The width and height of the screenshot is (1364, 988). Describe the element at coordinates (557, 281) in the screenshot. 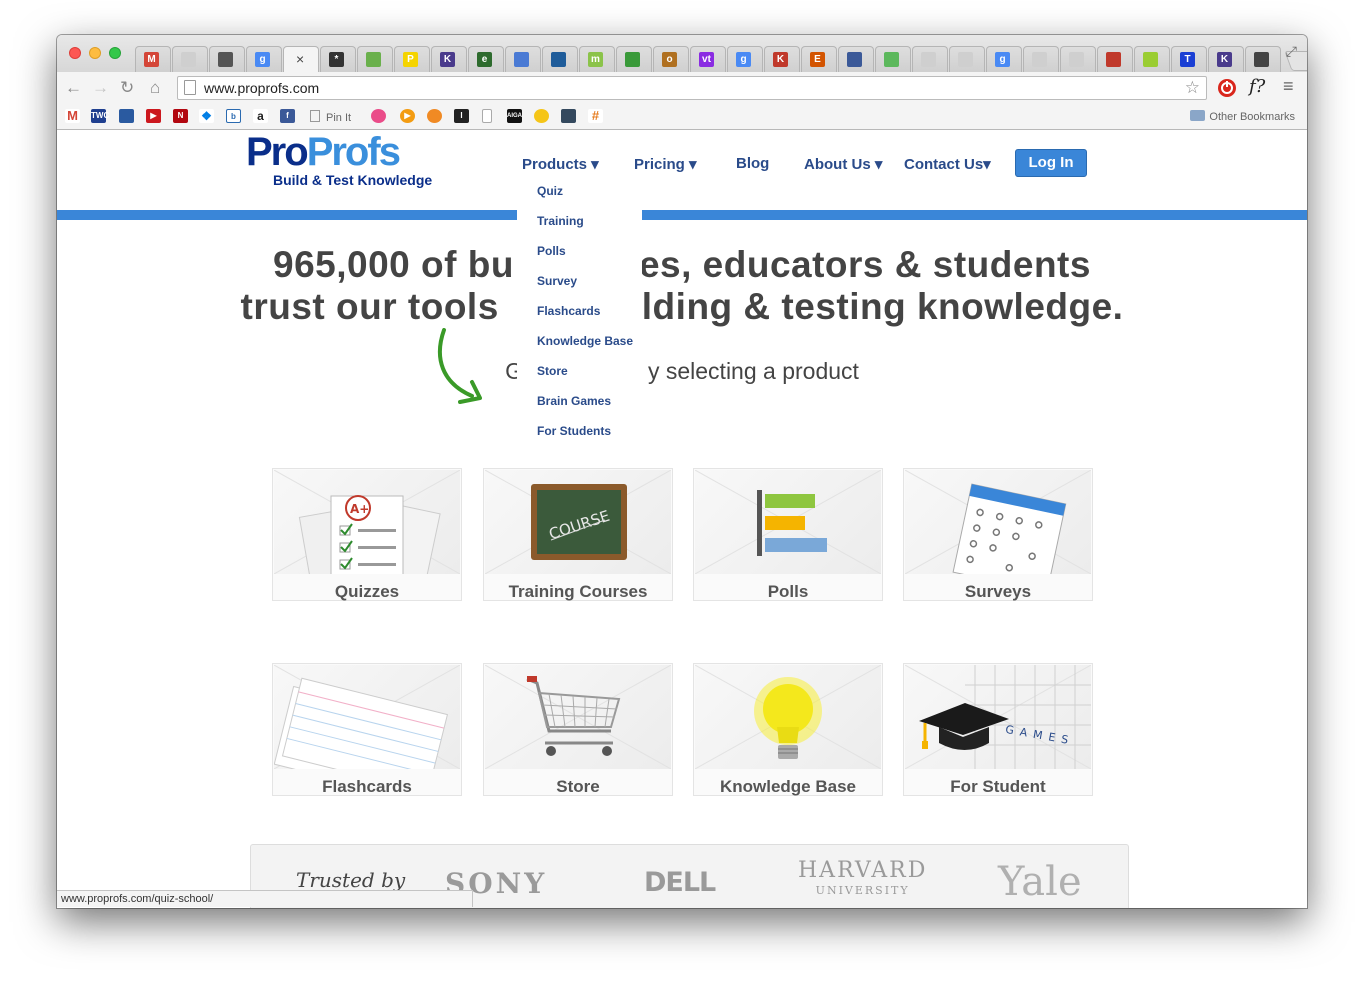

I see `dropdown-item-survey: Survey` at that location.